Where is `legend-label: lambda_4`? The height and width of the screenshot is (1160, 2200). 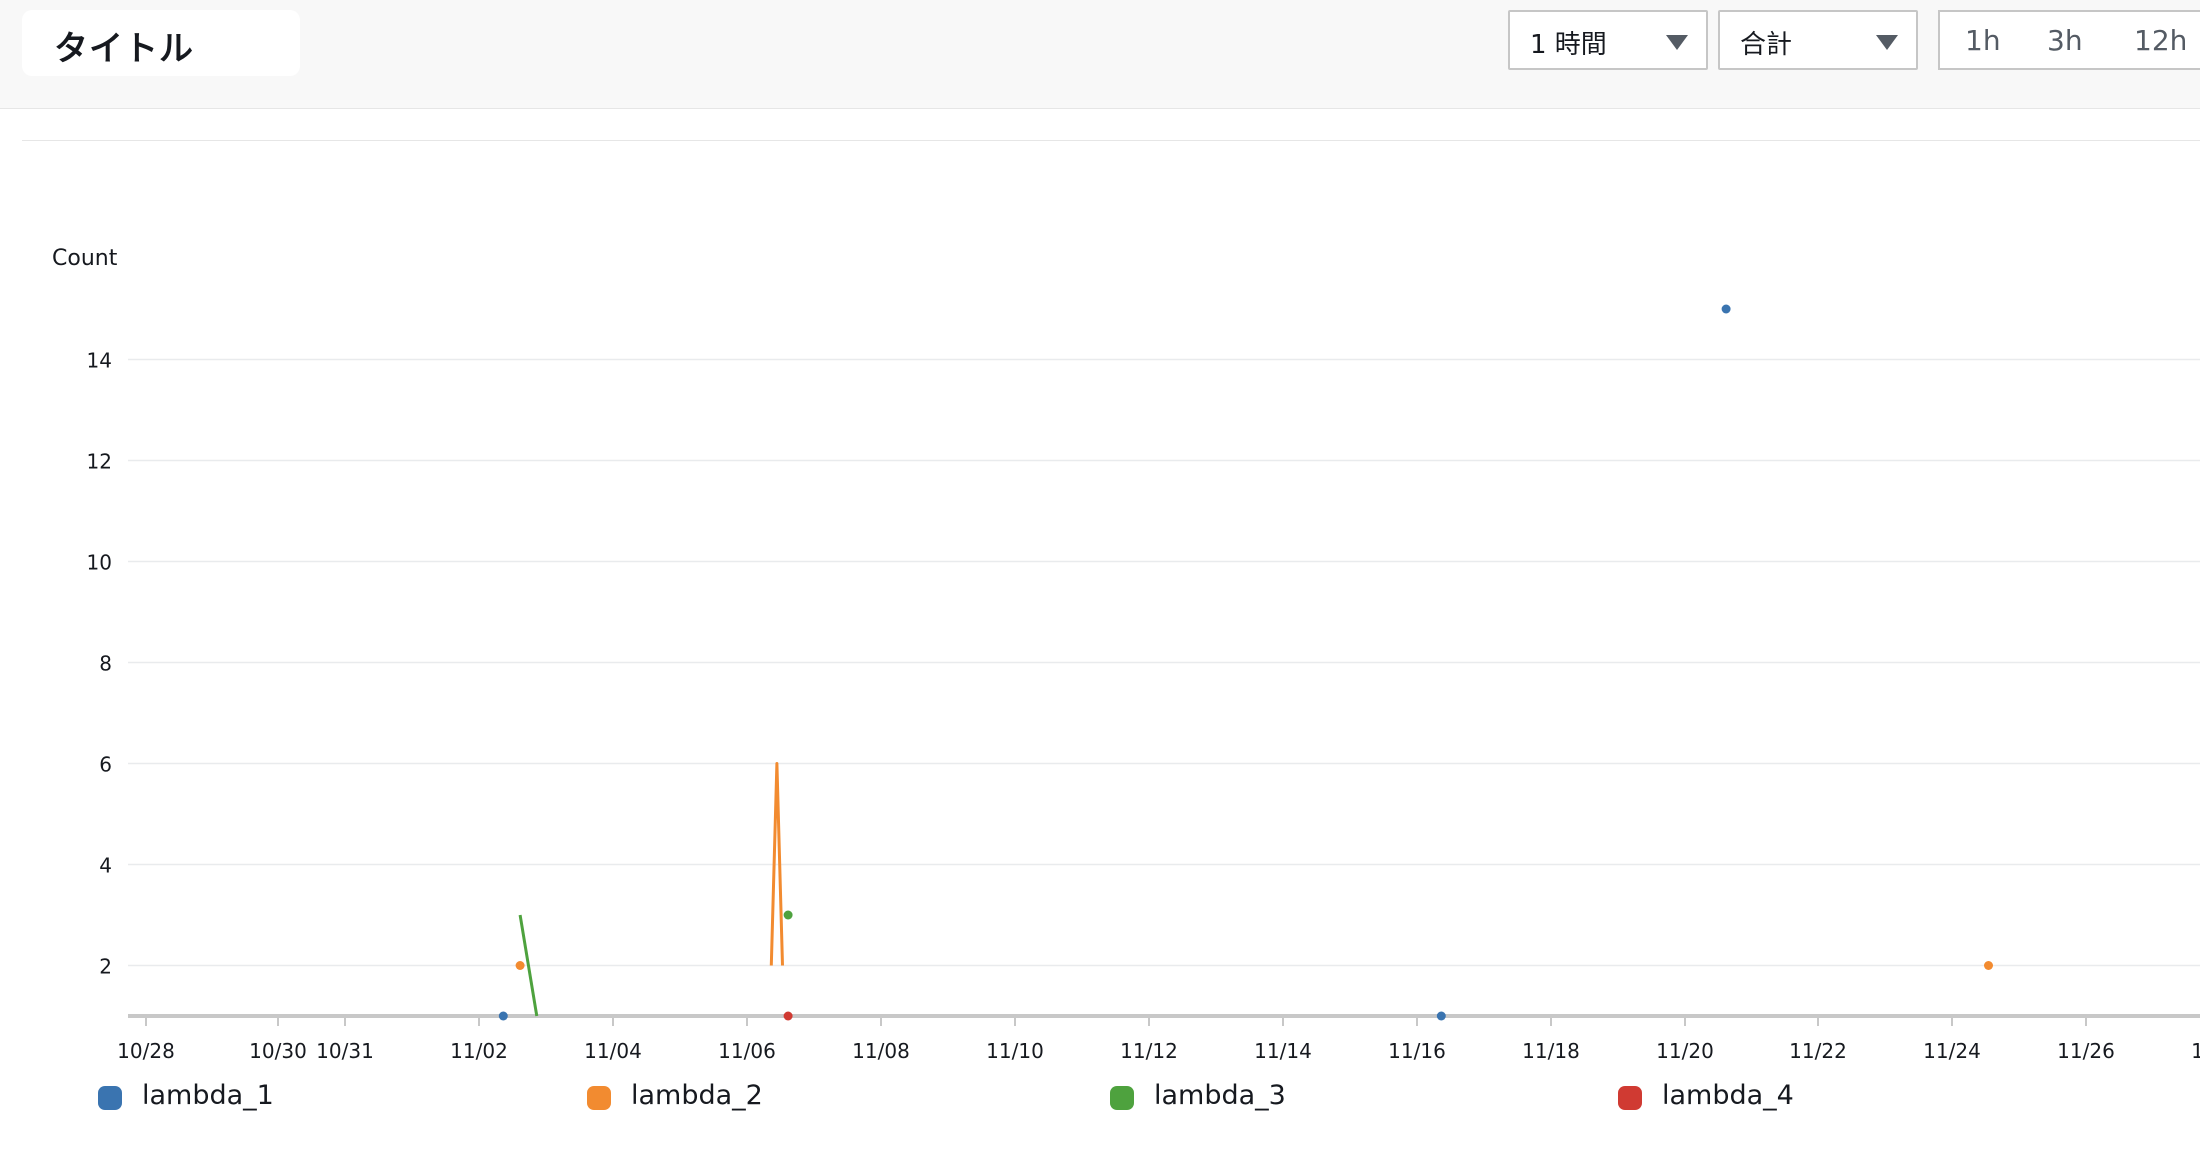
legend-label: lambda_4 is located at coordinates (1728, 1095).